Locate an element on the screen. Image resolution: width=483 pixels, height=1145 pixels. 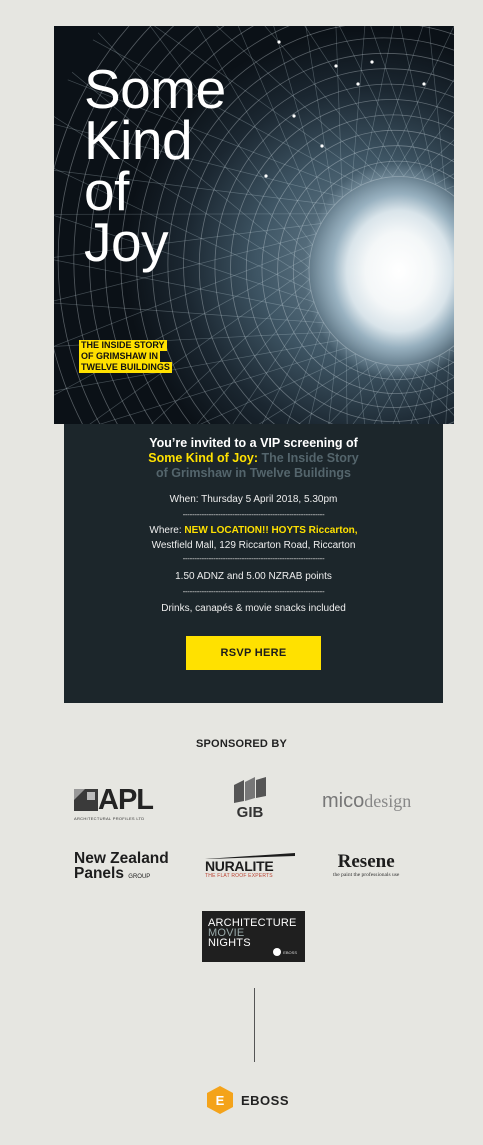
design-text: design is located at coordinates (388, 801).